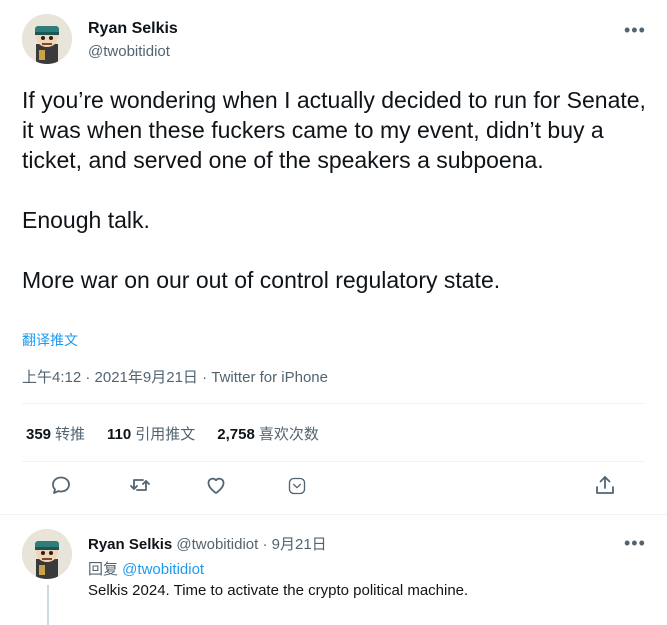 Image resolution: width=667 pixels, height=625 pixels. Describe the element at coordinates (119, 434) in the screenshot. I see `quotes-count: 110` at that location.